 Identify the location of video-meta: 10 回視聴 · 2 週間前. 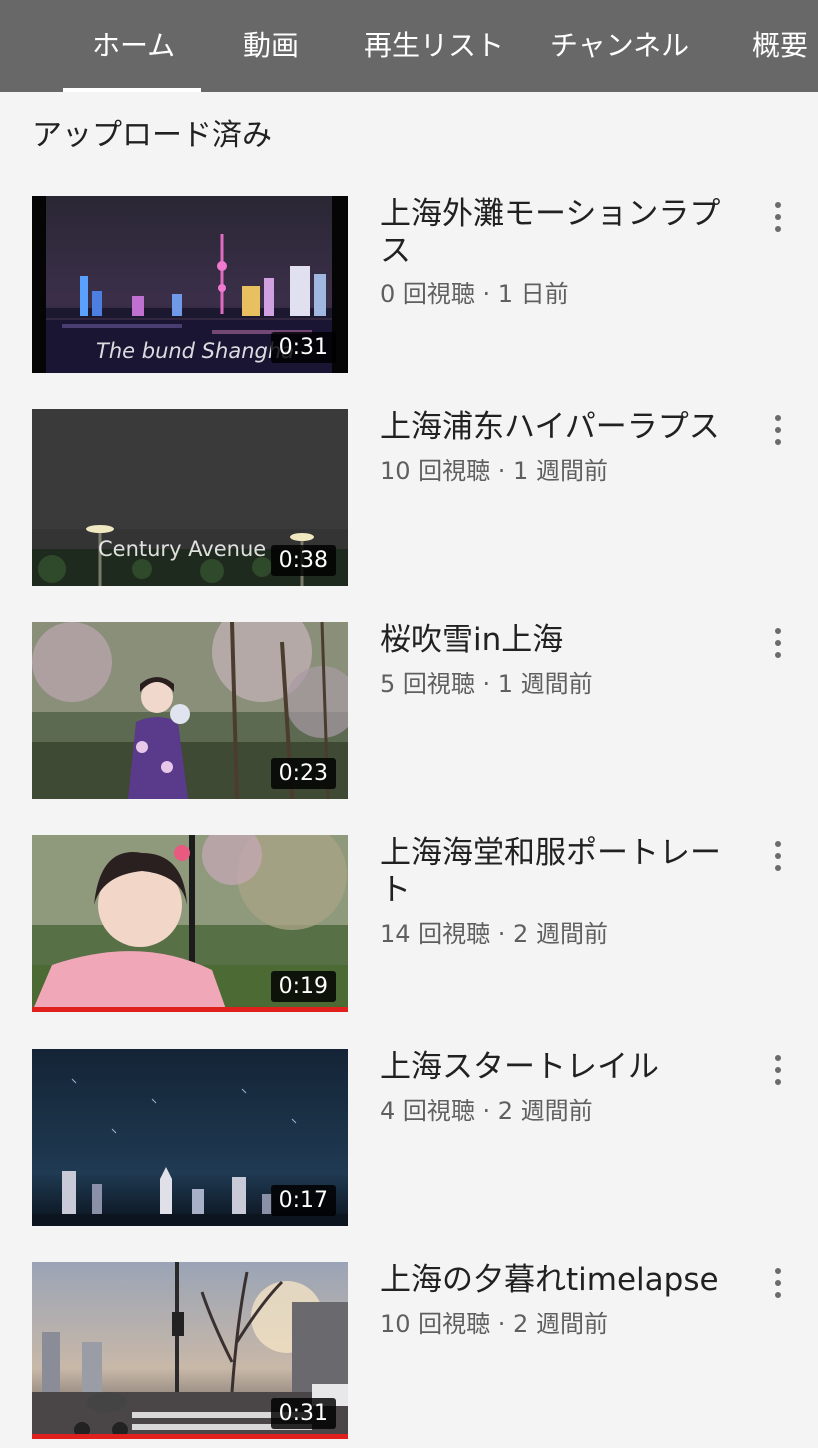
(494, 1324).